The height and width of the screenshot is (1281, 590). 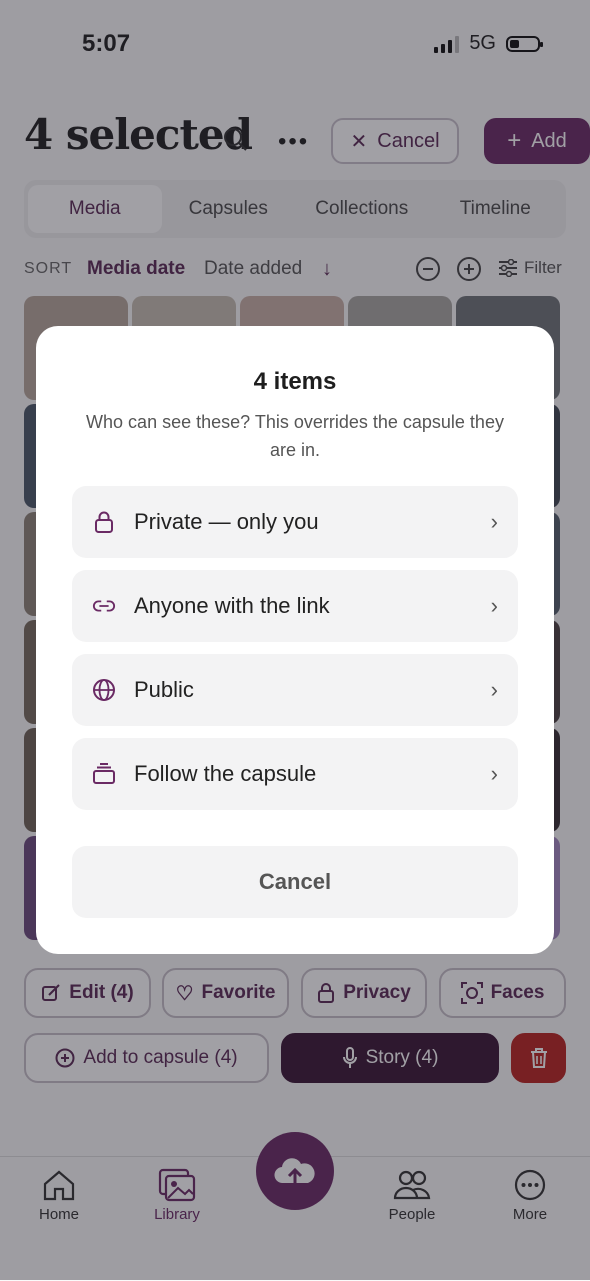 I want to click on lock-icon, so click(x=104, y=522).